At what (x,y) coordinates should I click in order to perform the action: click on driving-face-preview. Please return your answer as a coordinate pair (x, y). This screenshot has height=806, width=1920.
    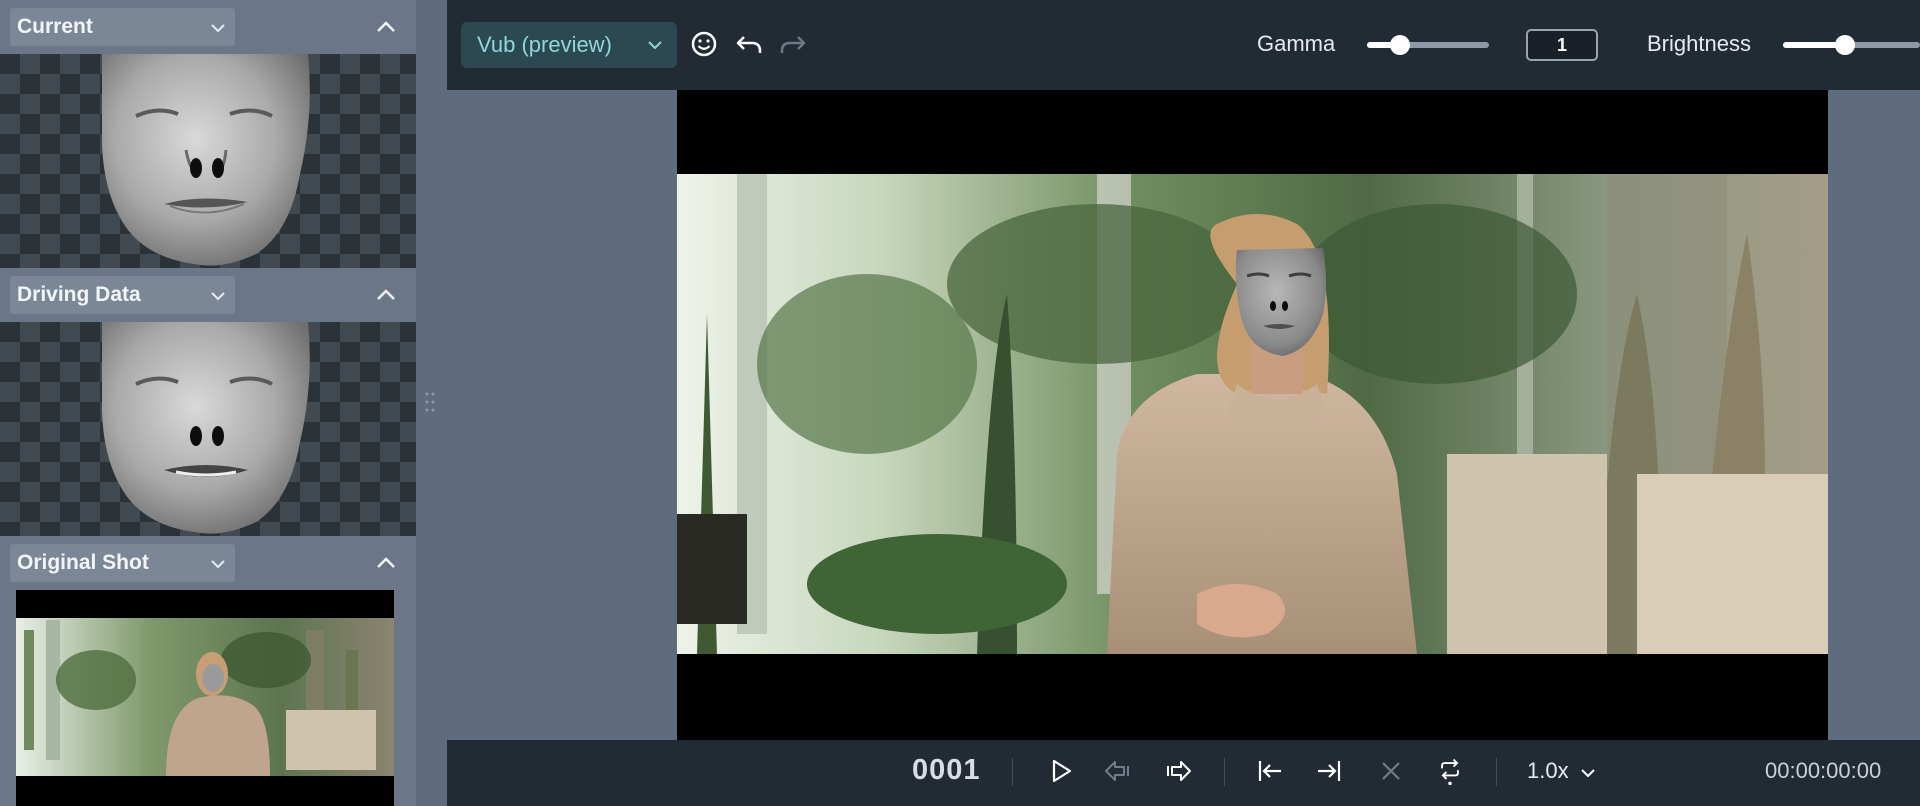
    Looking at the image, I should click on (208, 429).